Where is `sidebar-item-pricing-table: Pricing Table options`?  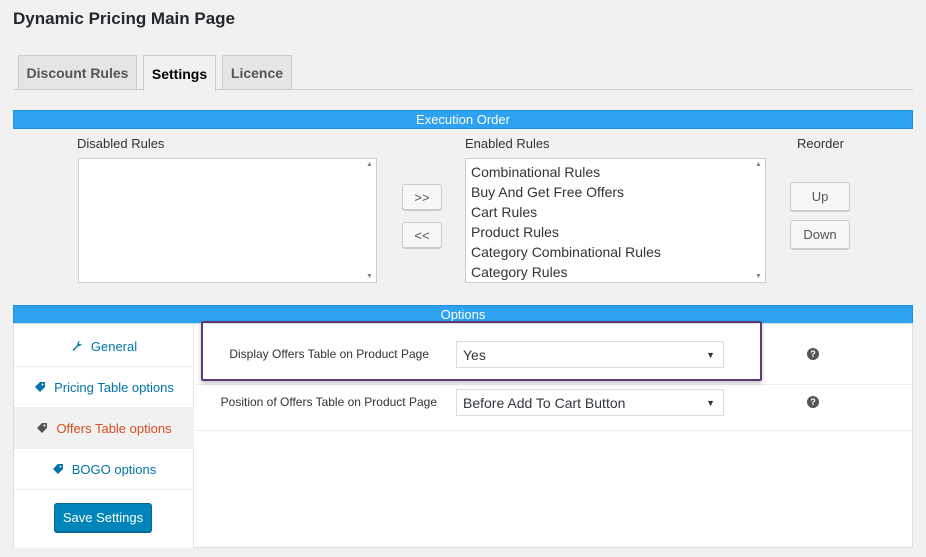 sidebar-item-pricing-table: Pricing Table options is located at coordinates (104, 387).